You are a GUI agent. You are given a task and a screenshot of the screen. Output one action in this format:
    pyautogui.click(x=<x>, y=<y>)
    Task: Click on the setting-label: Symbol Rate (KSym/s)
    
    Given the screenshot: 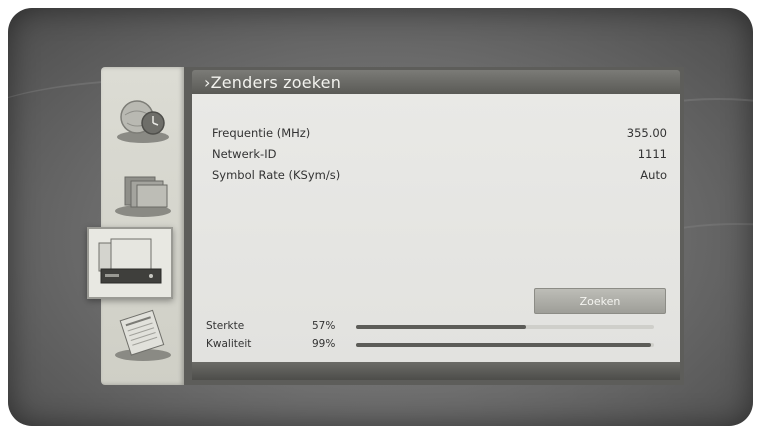 What is the action you would take?
    pyautogui.click(x=276, y=175)
    